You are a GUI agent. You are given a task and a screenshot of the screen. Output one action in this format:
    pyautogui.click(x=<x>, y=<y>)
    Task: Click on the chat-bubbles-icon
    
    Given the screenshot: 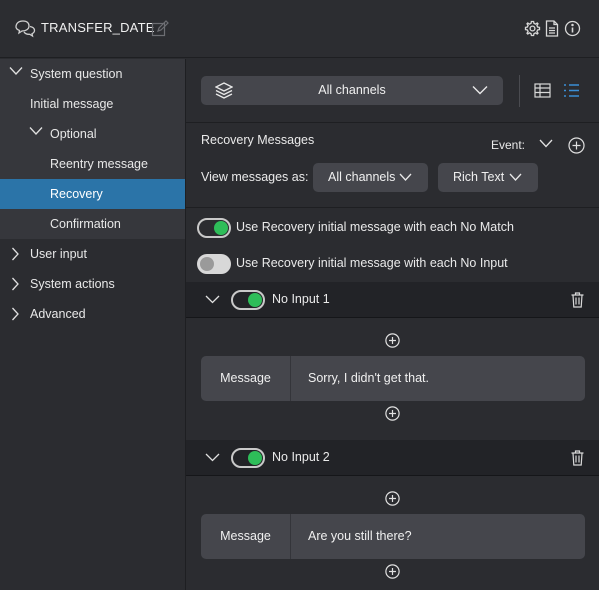 What is the action you would take?
    pyautogui.click(x=25, y=29)
    